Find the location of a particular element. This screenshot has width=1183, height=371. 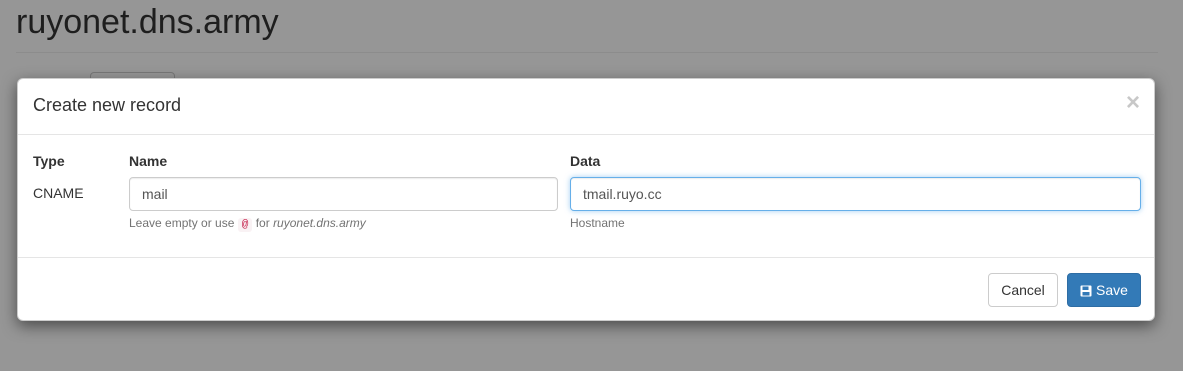

name-help-domain: ruyonet.dns.army is located at coordinates (319, 223).